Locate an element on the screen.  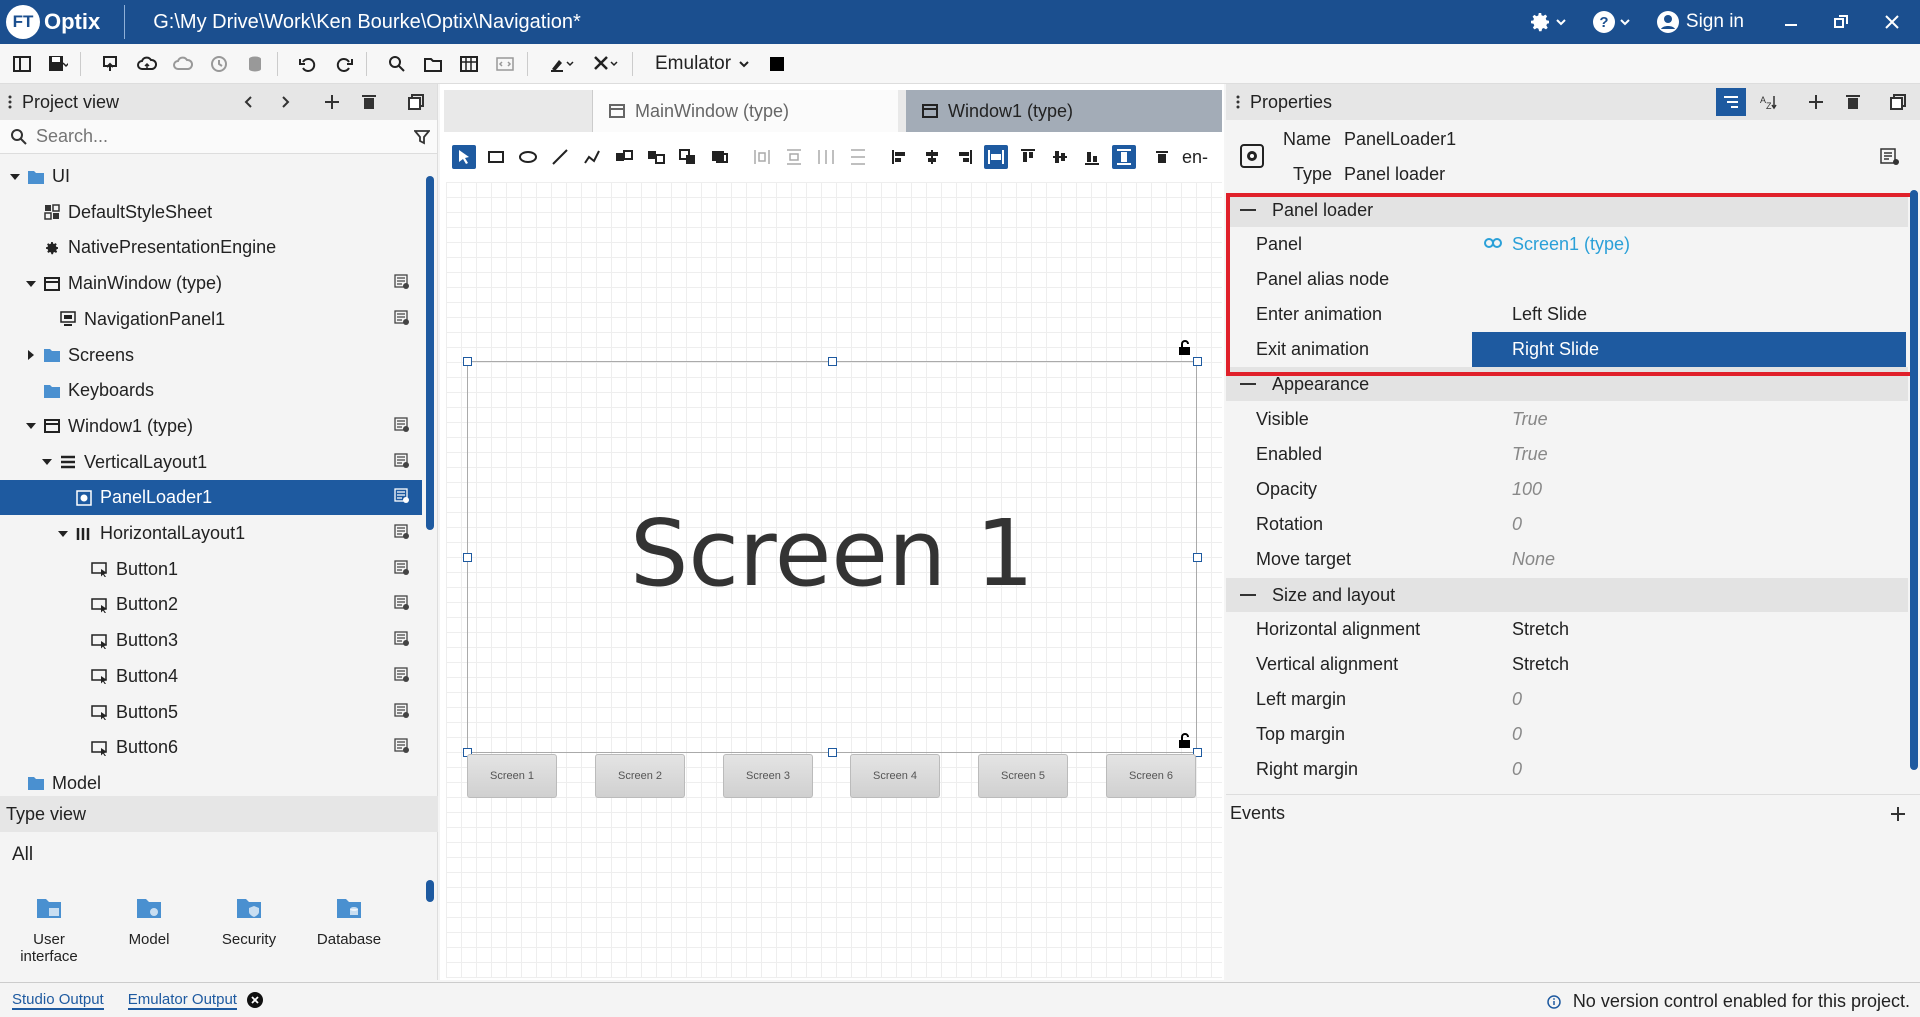
tab-studio-output: Studio Output is located at coordinates (58, 1000).